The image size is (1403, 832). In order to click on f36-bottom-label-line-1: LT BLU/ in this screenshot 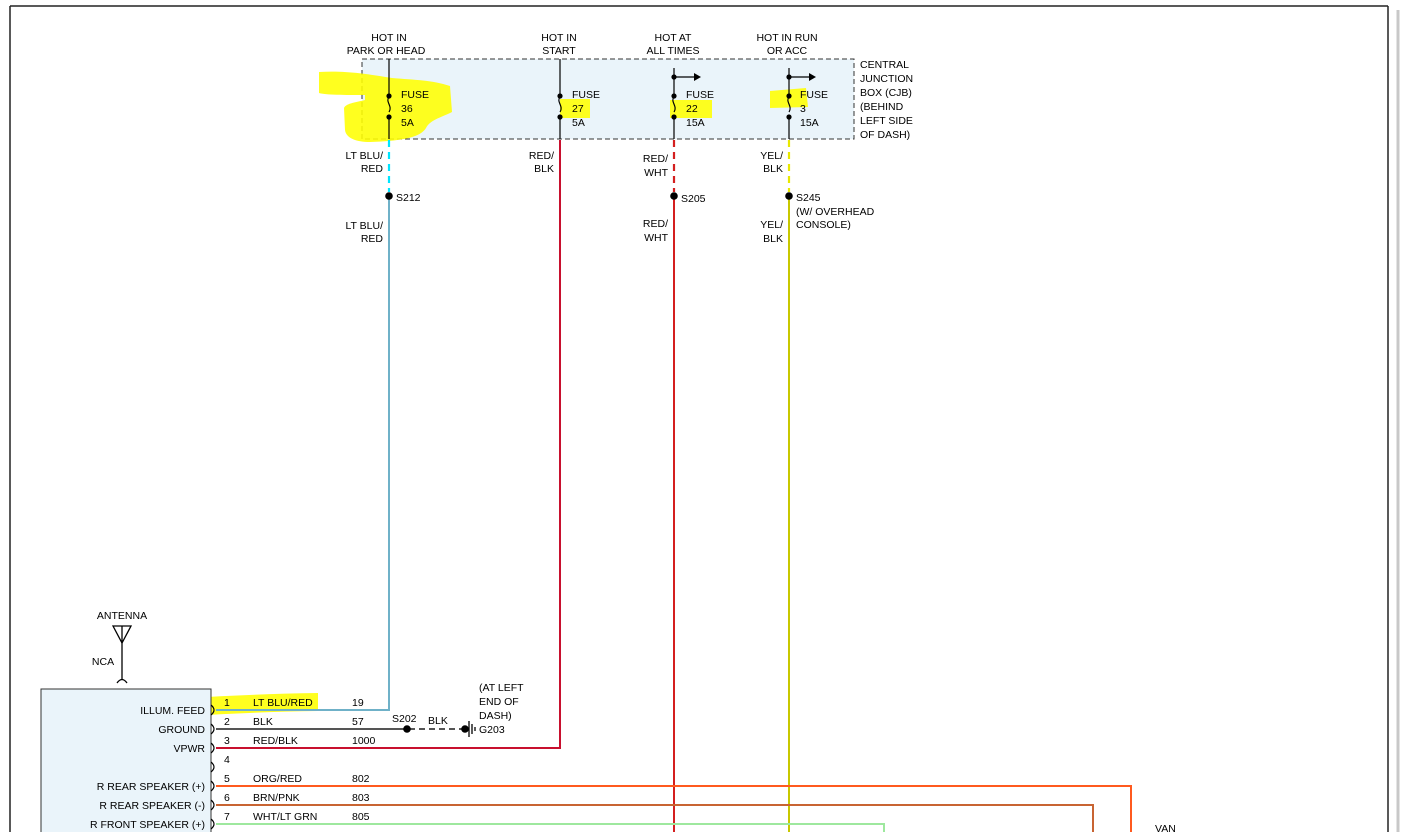, I will do `click(364, 226)`.